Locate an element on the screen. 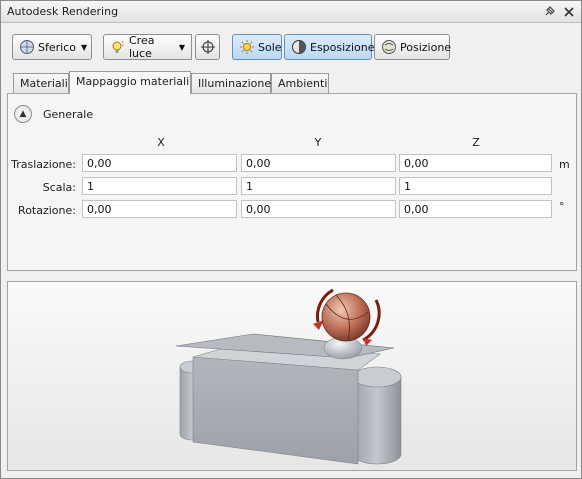  sferico-dropdown-button: Sferico ▼ is located at coordinates (52, 47).